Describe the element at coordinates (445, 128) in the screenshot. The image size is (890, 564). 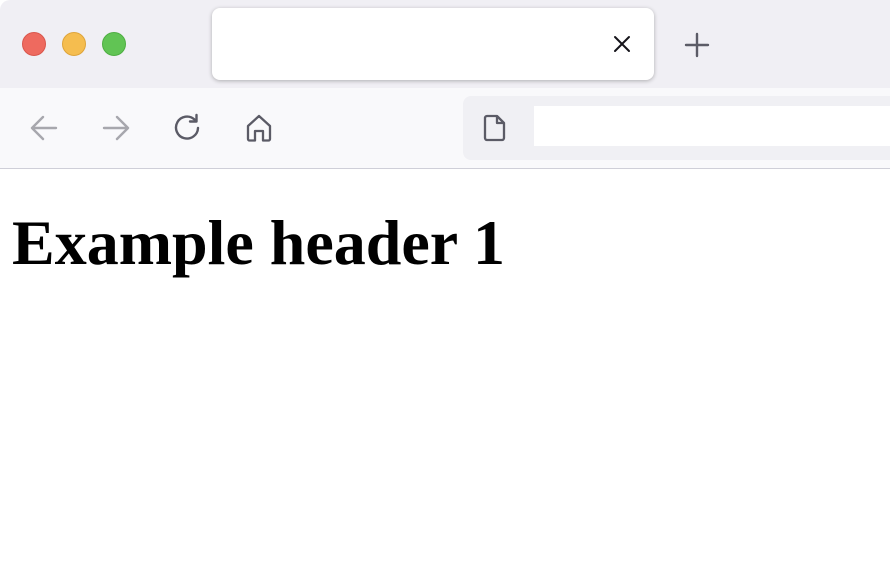
I see `navigation-toolbar` at that location.